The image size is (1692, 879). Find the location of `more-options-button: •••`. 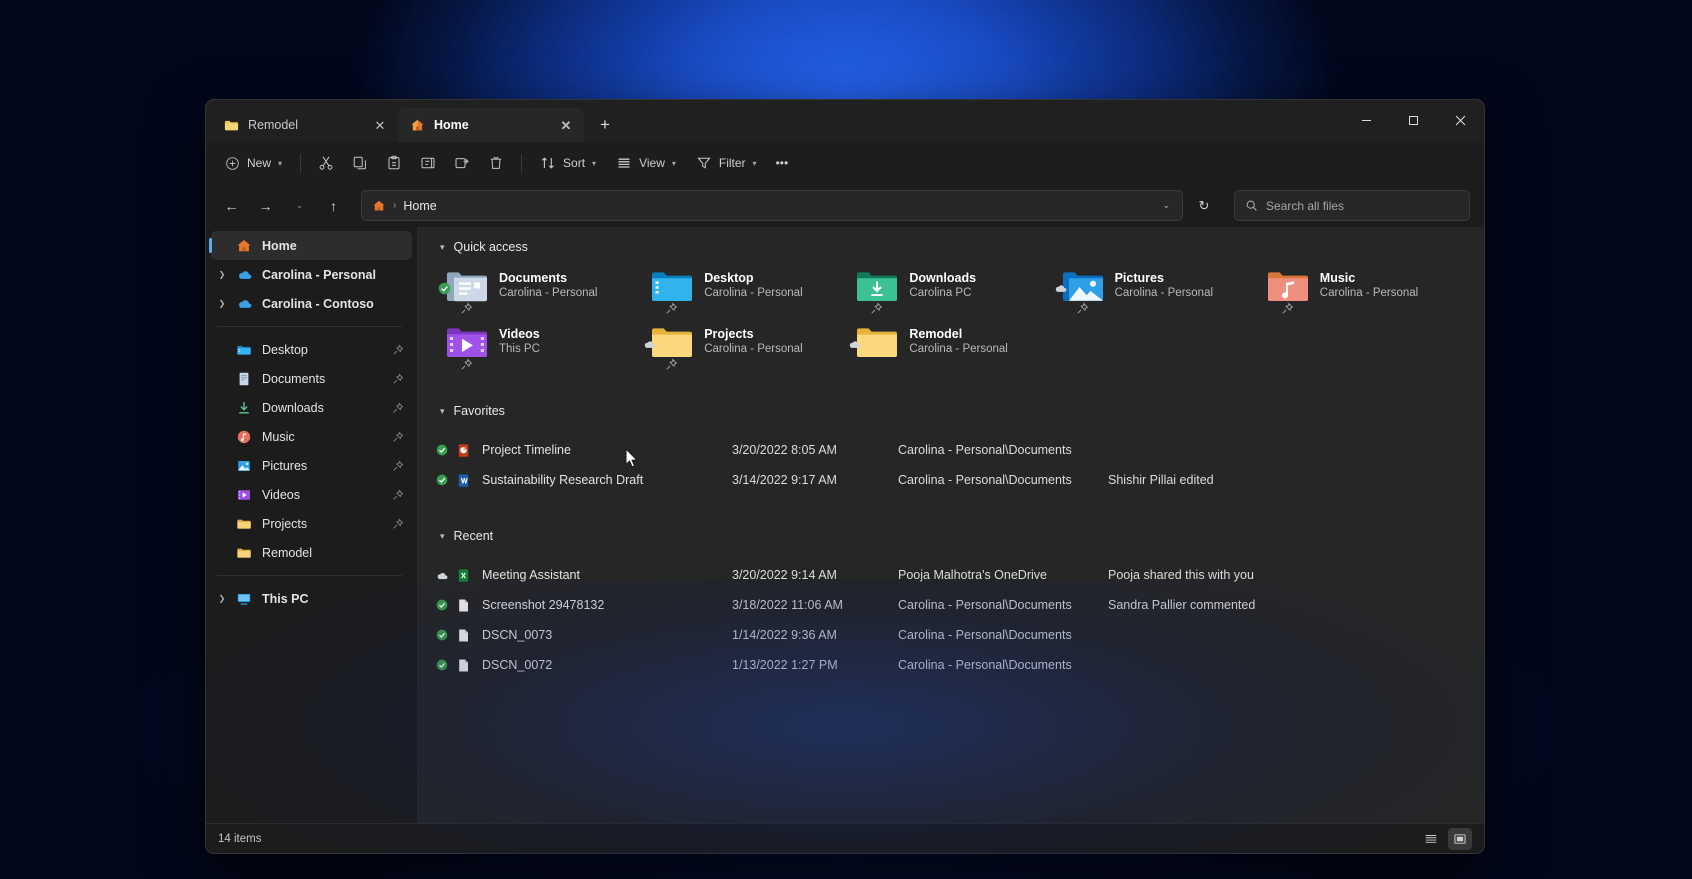

more-options-button: ••• is located at coordinates (782, 163).